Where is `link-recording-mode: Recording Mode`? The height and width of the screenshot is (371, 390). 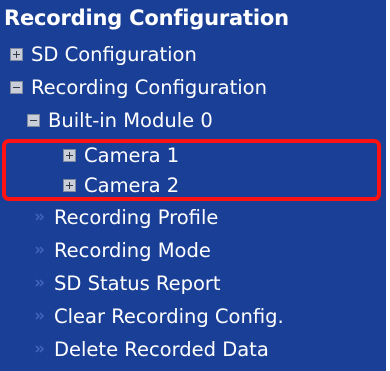
link-recording-mode: Recording Mode is located at coordinates (122, 250).